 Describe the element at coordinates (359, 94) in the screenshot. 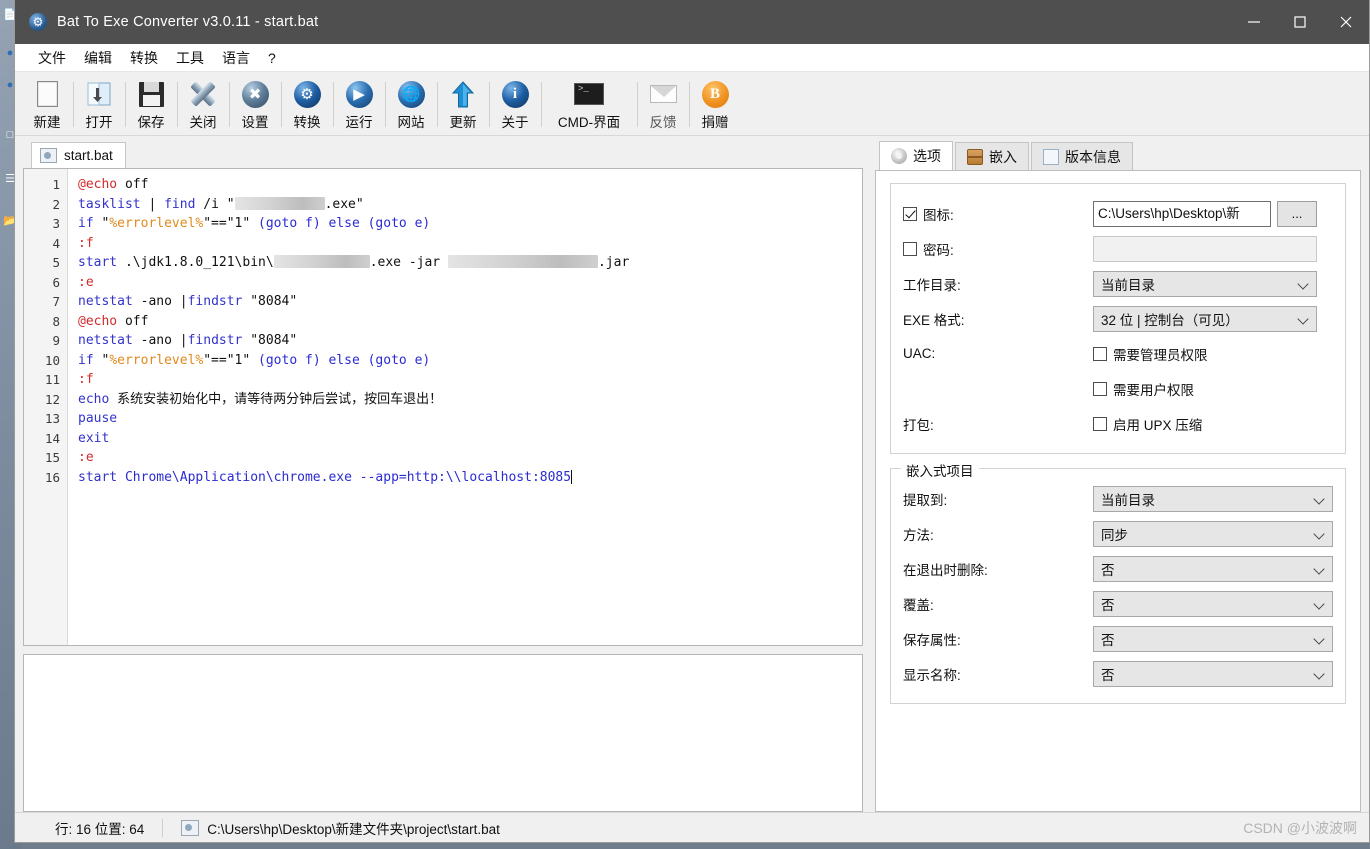

I see `run-play-icon: ▶` at that location.